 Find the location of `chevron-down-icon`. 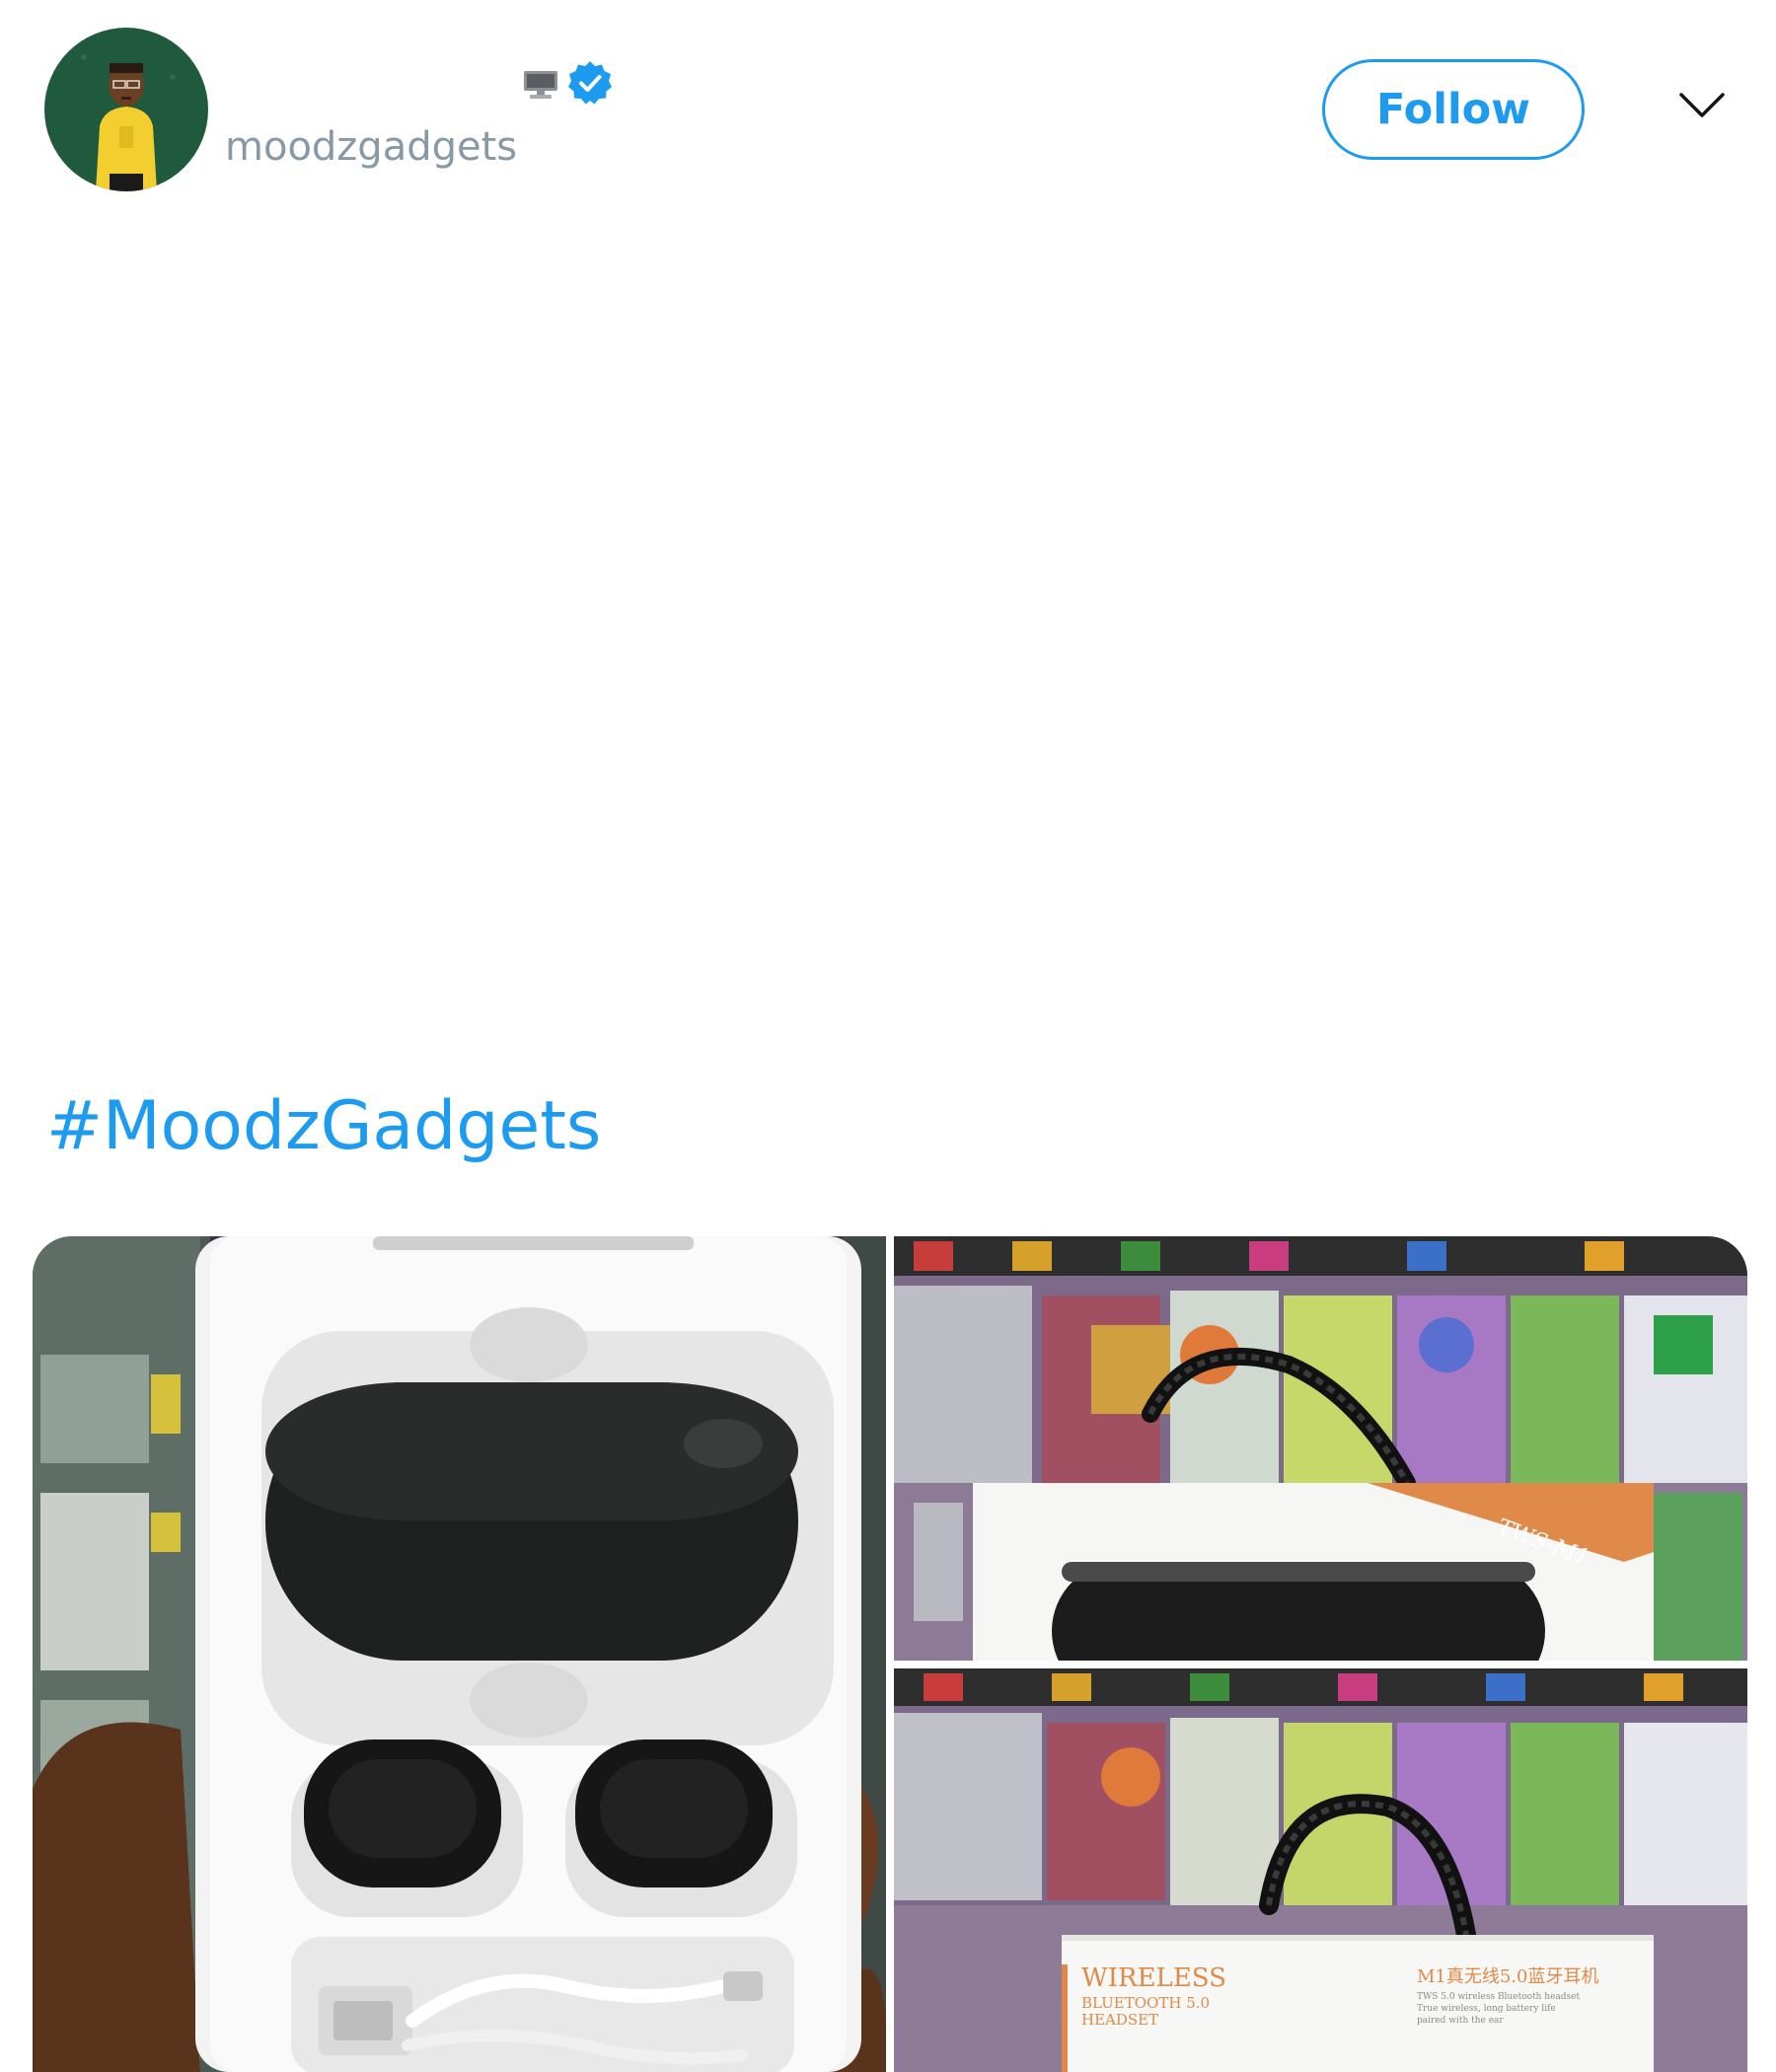

chevron-down-icon is located at coordinates (1702, 106).